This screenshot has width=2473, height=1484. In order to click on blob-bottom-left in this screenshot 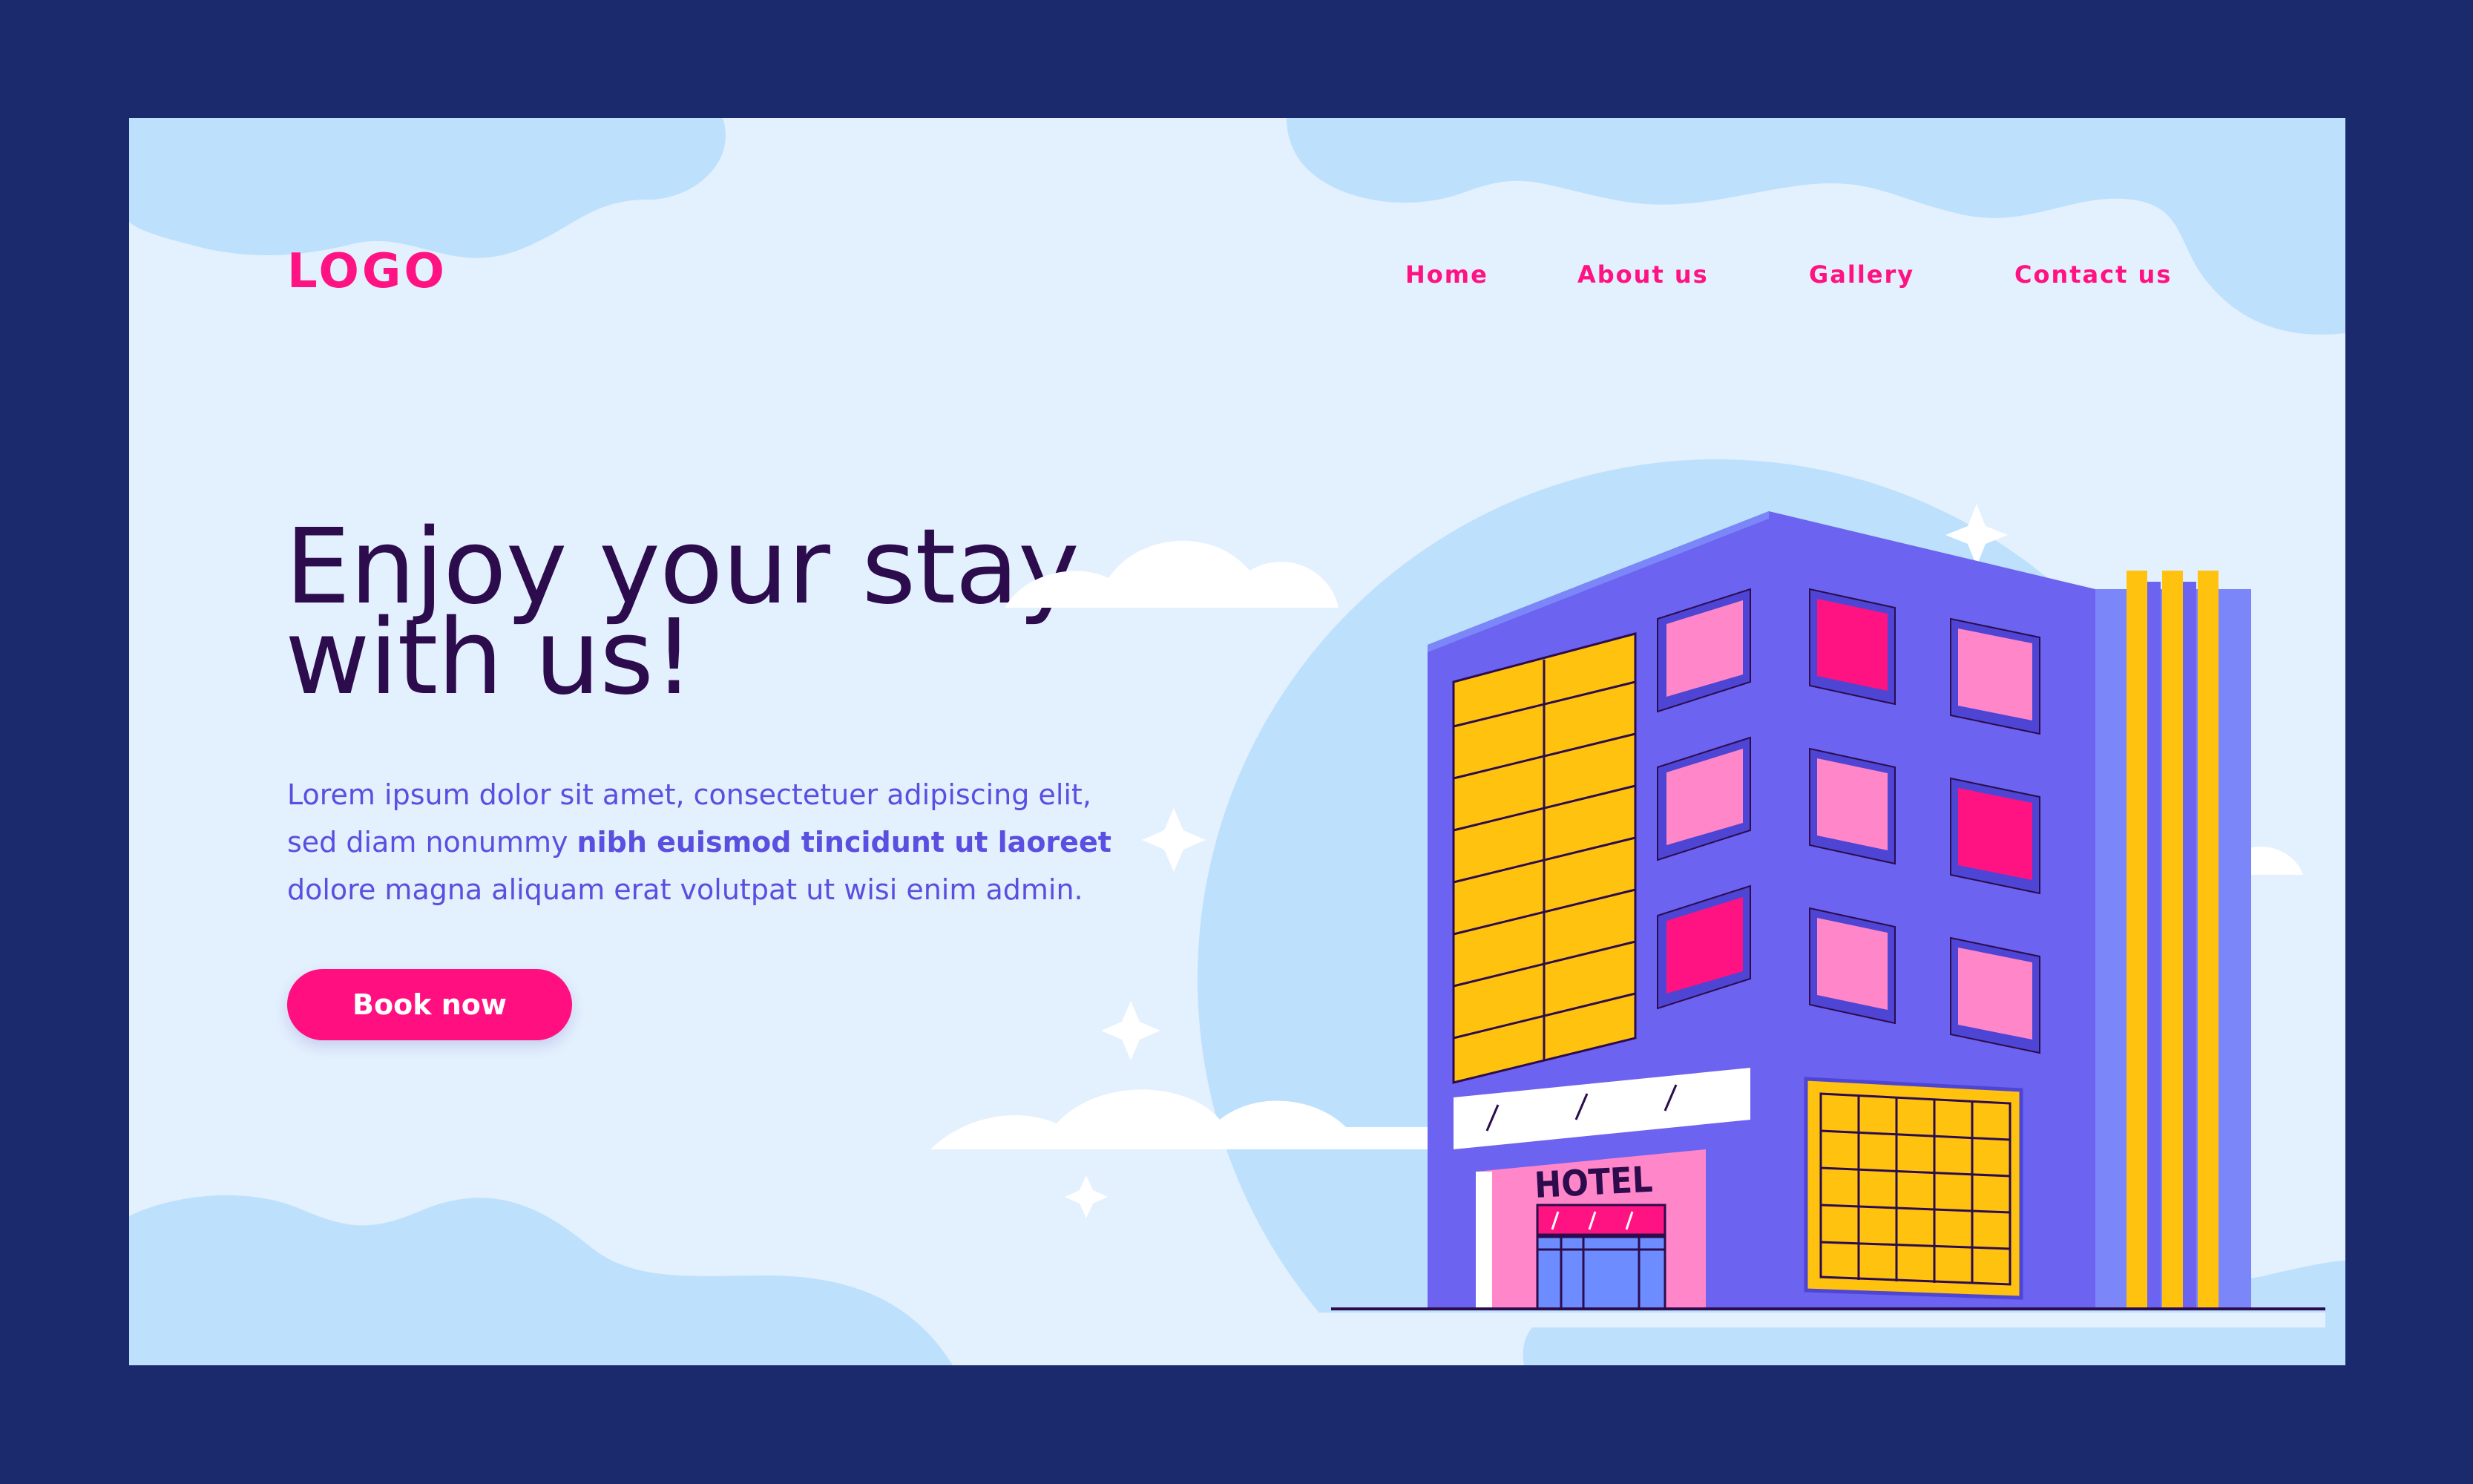, I will do `click(541, 1280)`.